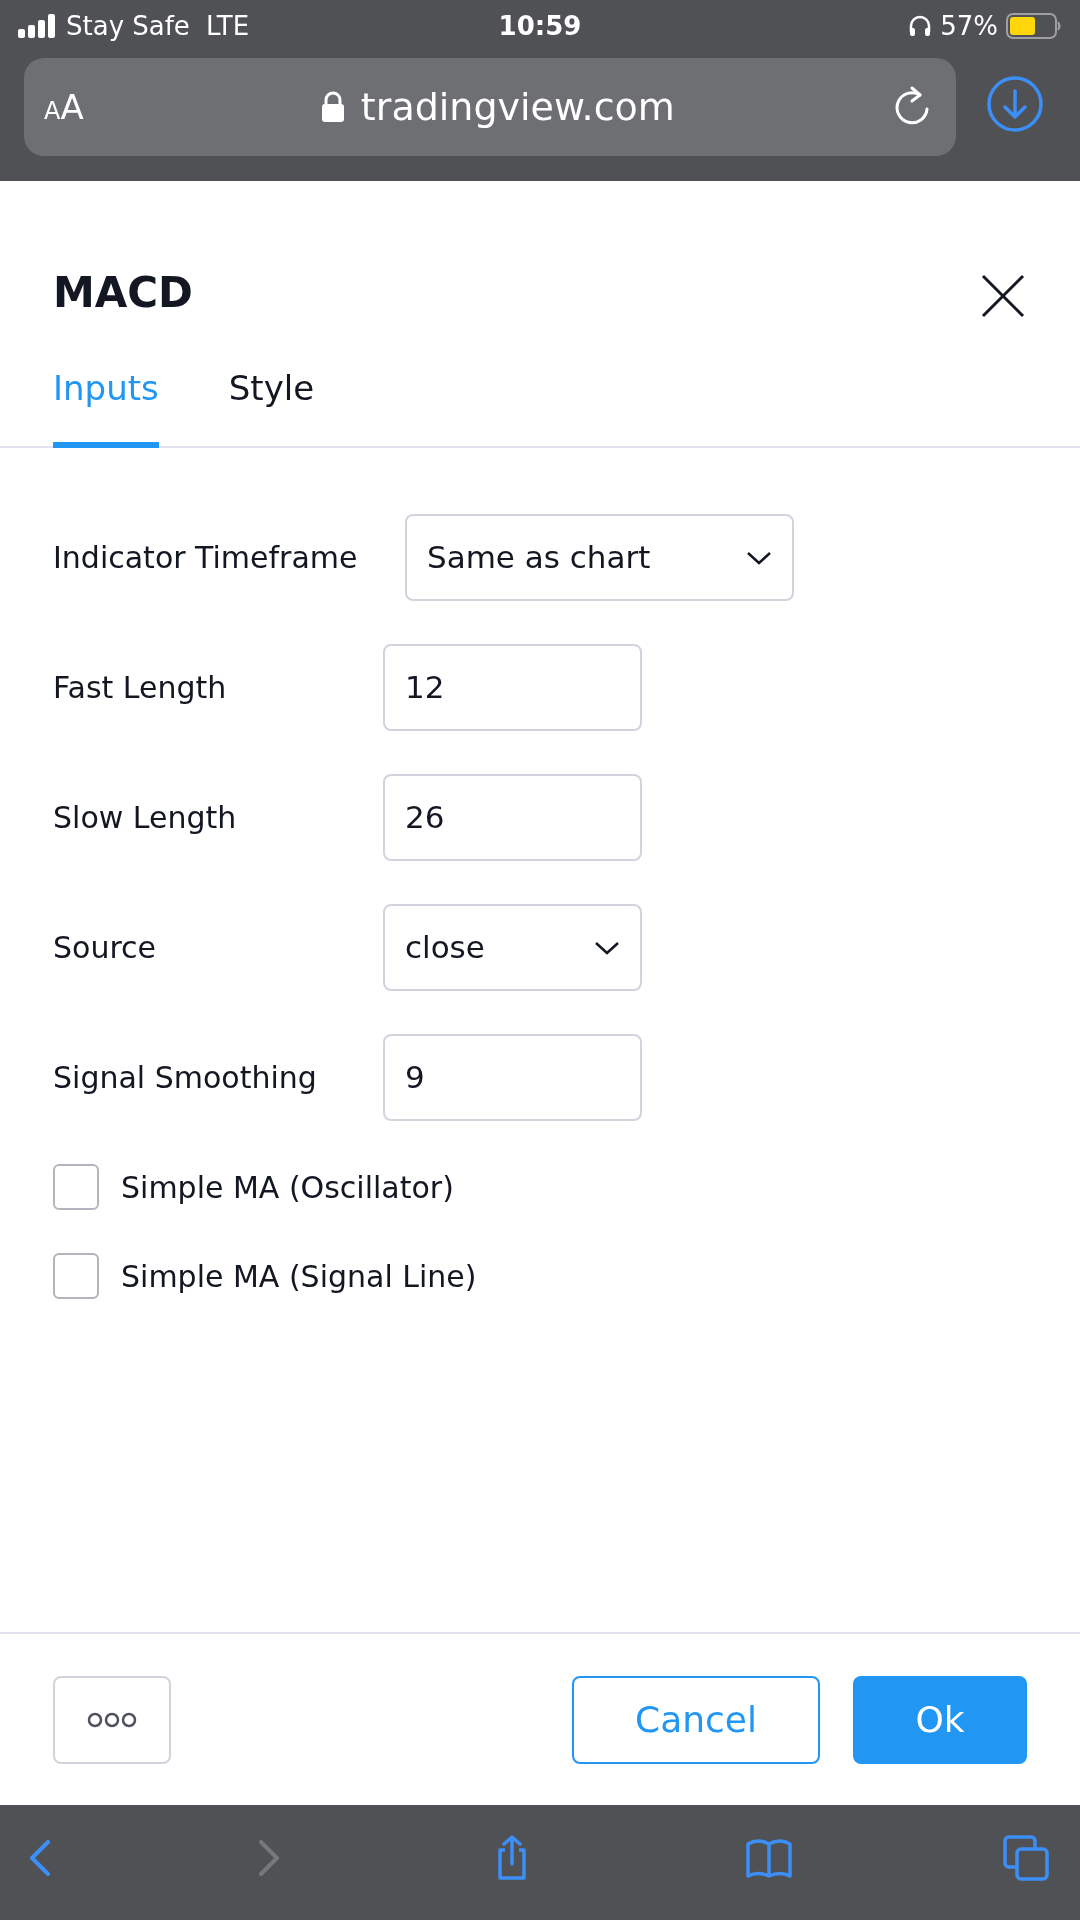  What do you see at coordinates (287, 1187) in the screenshot?
I see `checkbox-label: Simple MA (Oscillator)` at bounding box center [287, 1187].